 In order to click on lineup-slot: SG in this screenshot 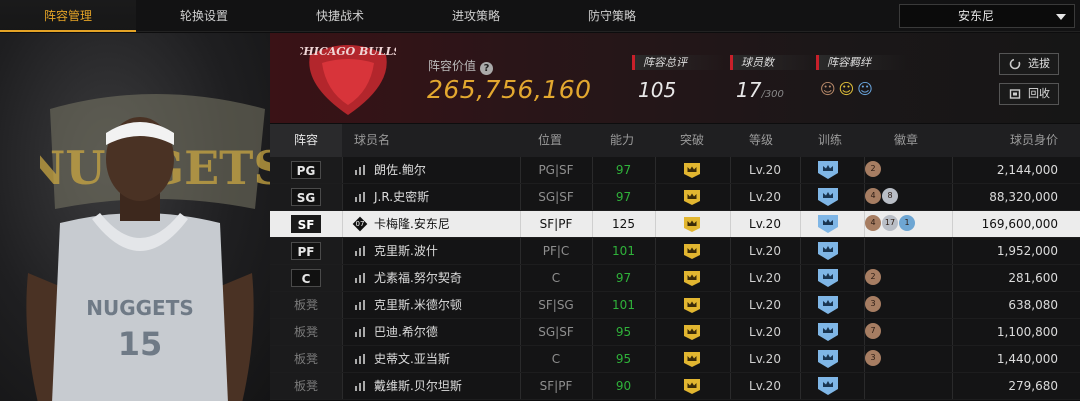, I will do `click(306, 197)`.